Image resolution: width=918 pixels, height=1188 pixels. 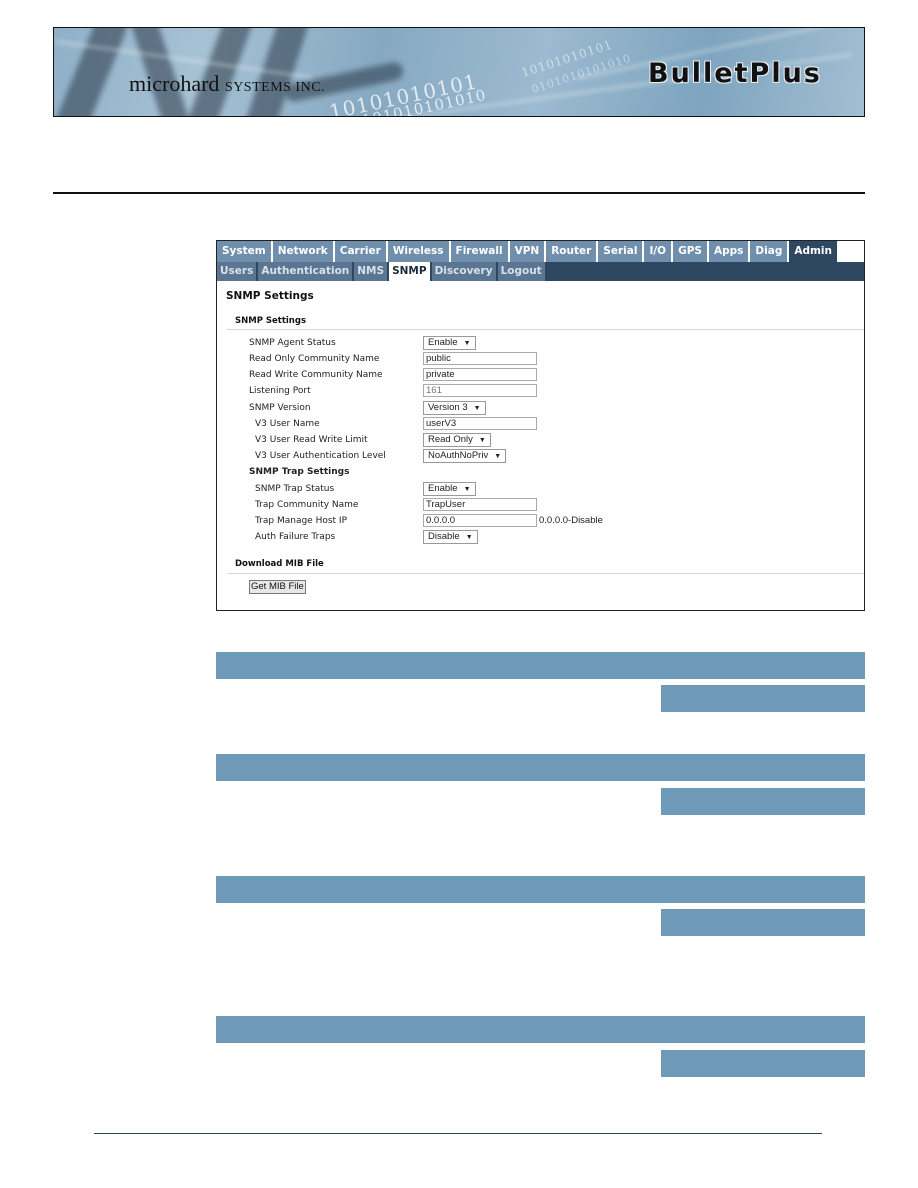 I want to click on page-title: SNMP Settings, so click(x=270, y=296).